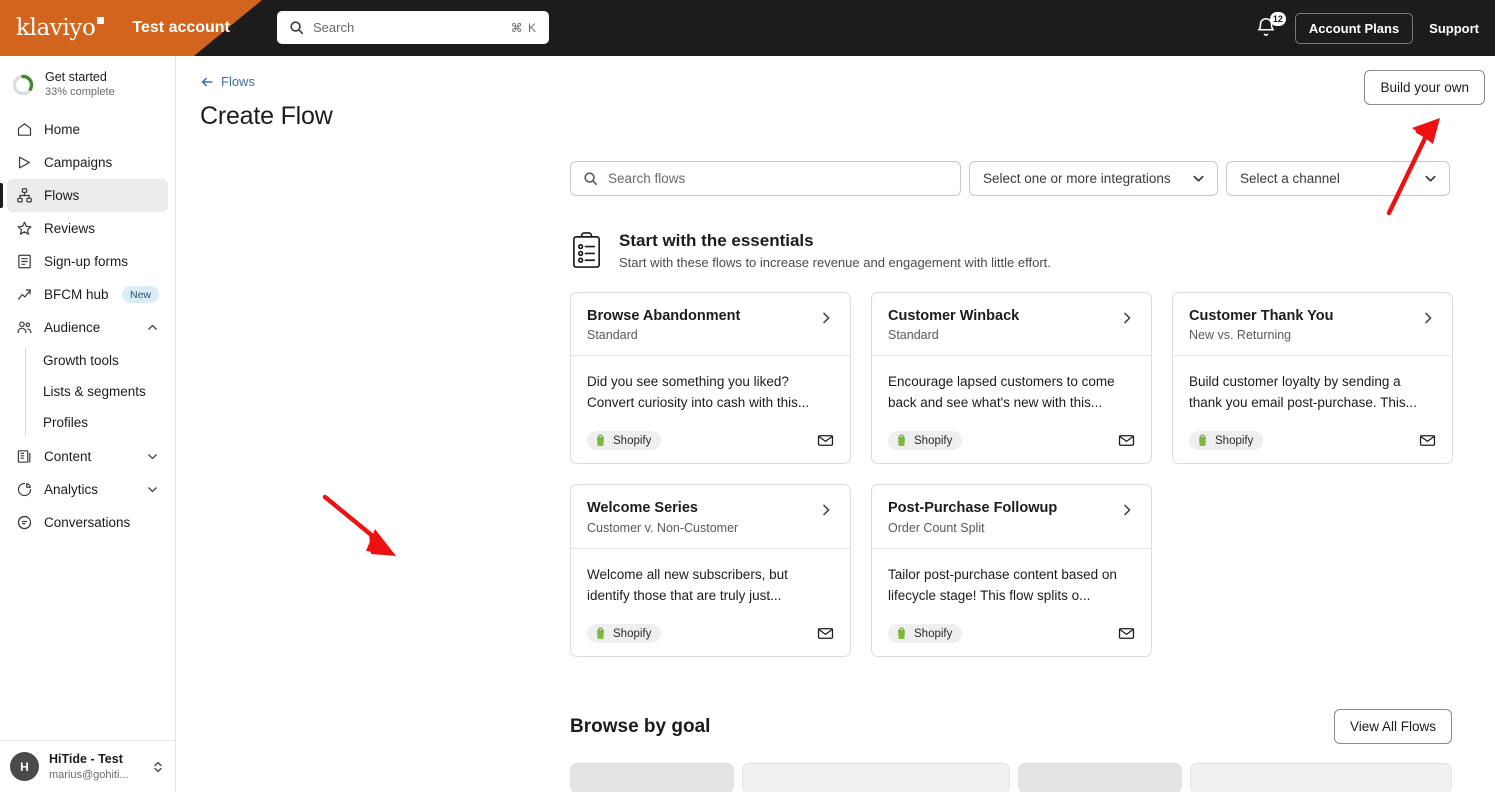 The height and width of the screenshot is (792, 1495). I want to click on content-icon, so click(24, 456).